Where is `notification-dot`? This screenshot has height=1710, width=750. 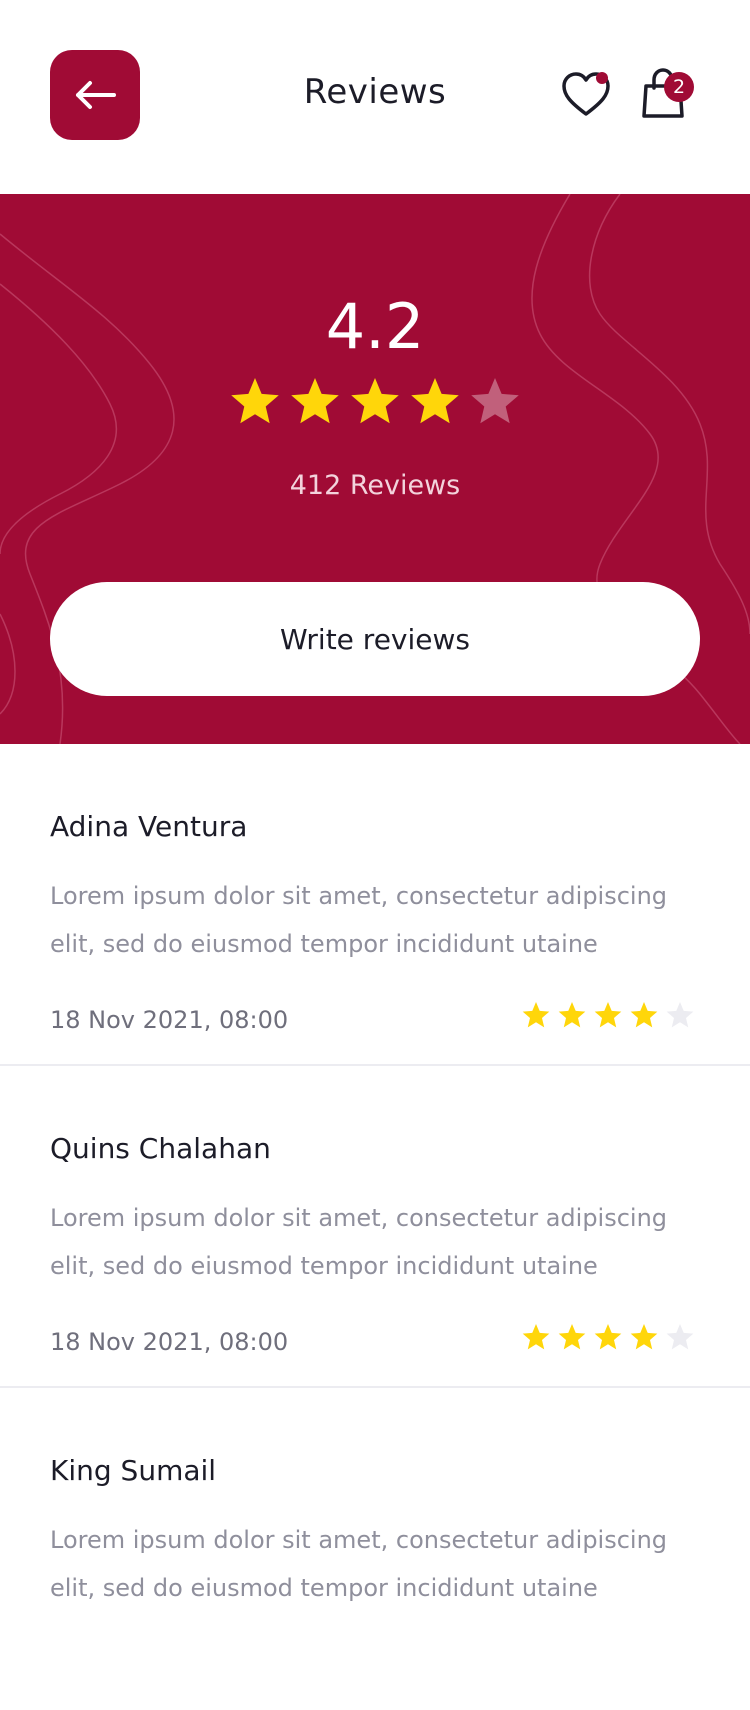
notification-dot is located at coordinates (602, 78).